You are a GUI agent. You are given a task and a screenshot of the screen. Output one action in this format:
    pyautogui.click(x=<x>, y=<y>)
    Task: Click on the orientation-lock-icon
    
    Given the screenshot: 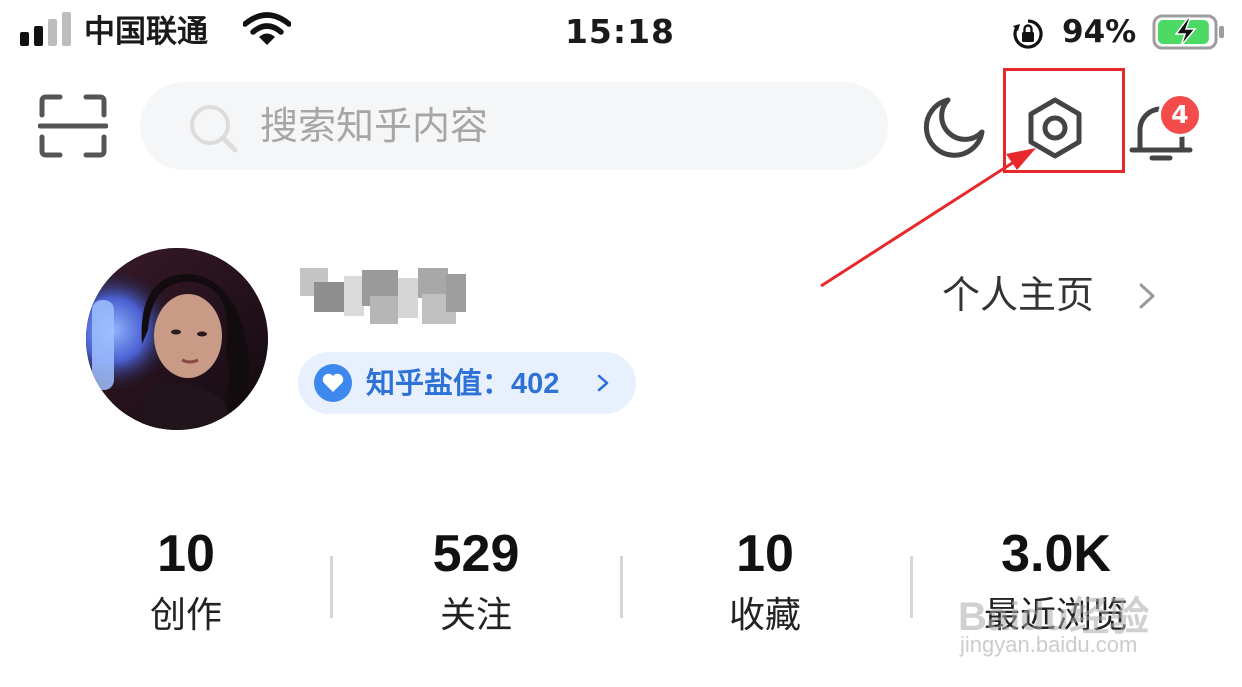 What is the action you would take?
    pyautogui.click(x=1028, y=34)
    